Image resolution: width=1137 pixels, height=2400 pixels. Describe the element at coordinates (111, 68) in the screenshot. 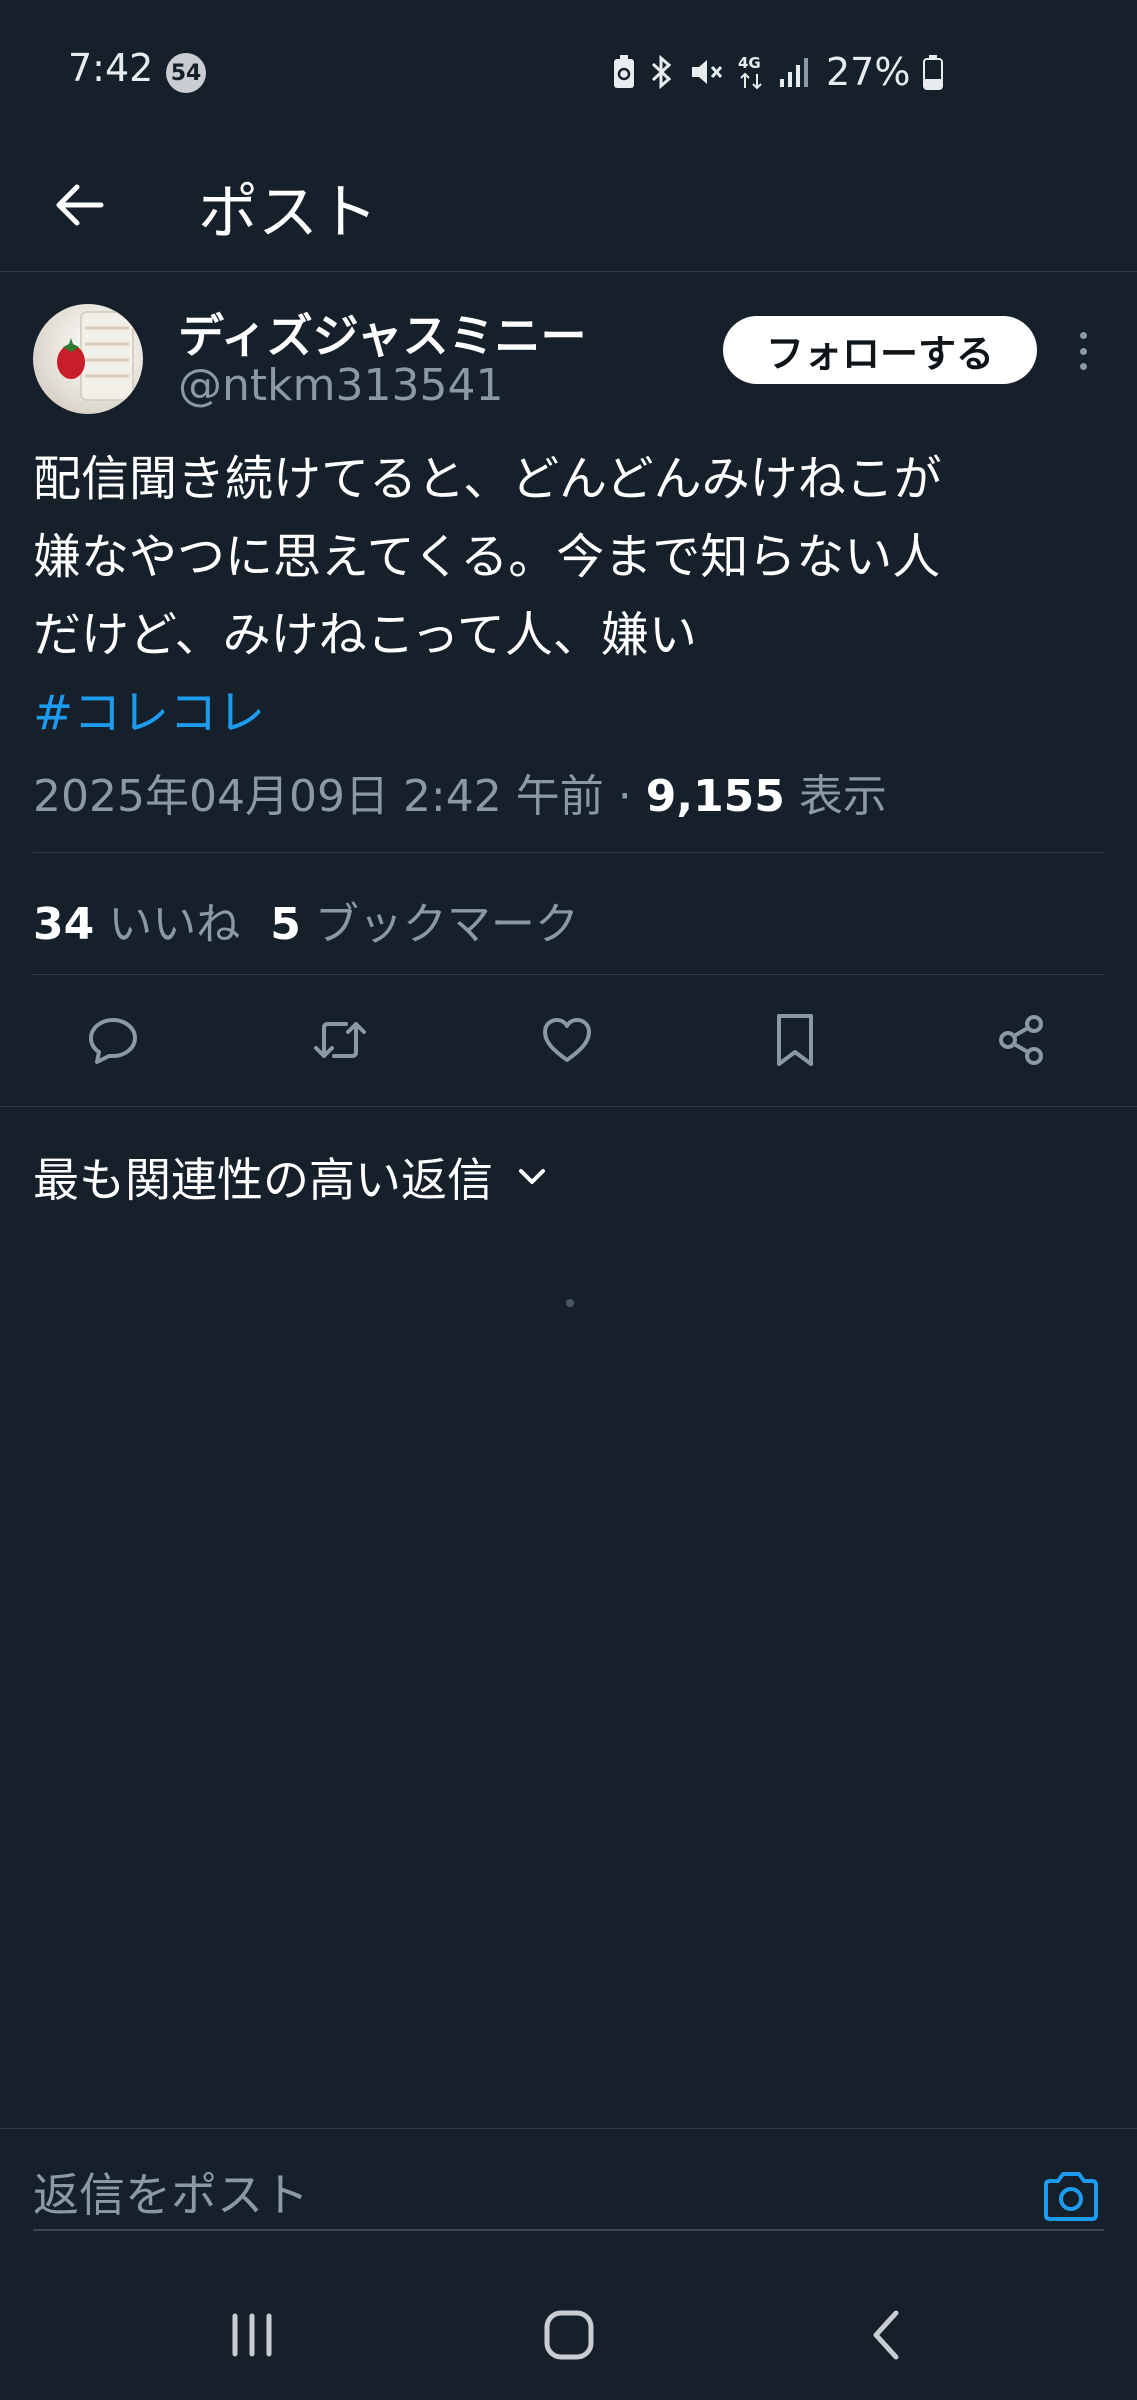

I see `status-time: 7:42` at that location.